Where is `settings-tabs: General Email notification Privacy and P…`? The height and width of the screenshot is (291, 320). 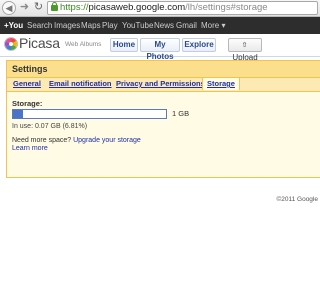 settings-tabs: General Email notification Privacy and P… is located at coordinates (163, 84).